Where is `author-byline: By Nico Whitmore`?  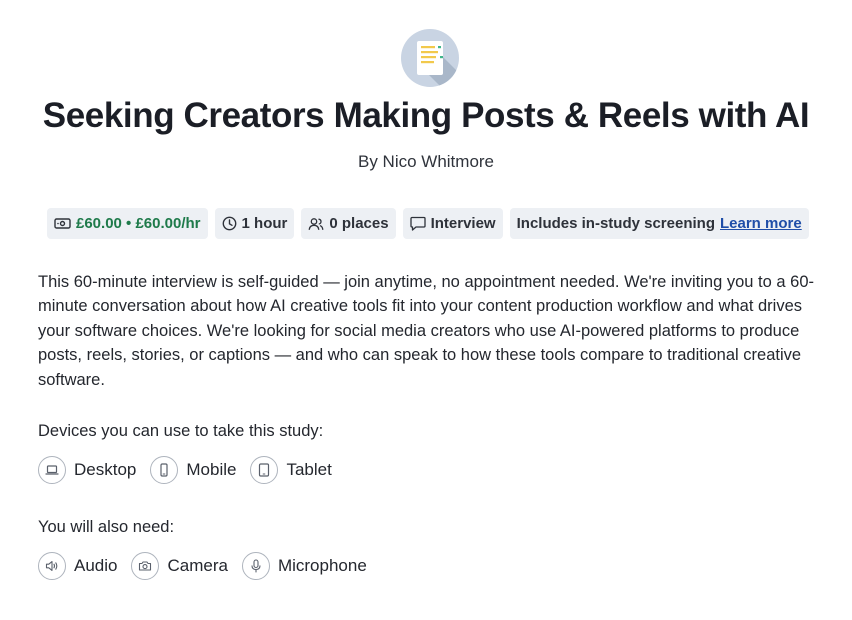 author-byline: By Nico Whitmore is located at coordinates (426, 161).